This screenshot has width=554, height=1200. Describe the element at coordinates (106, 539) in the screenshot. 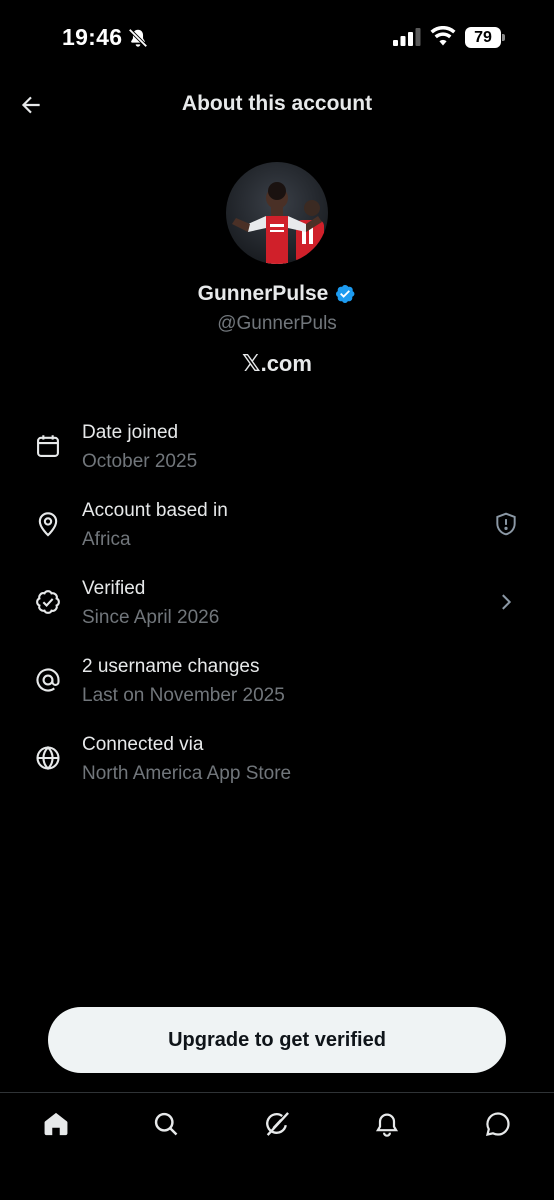

I see `info-subtitle: Africa` at that location.